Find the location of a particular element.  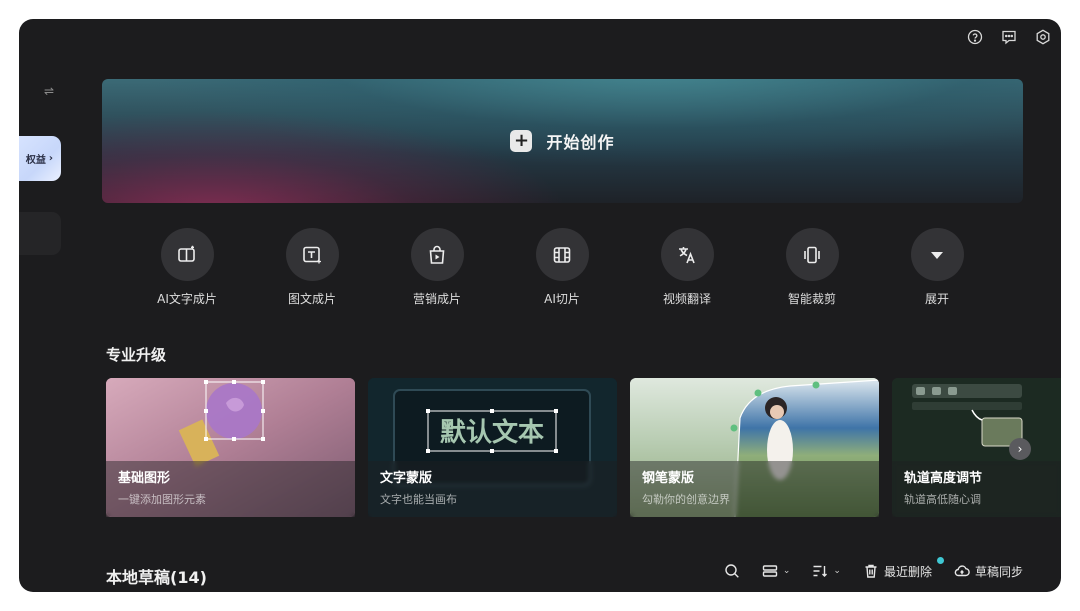

cloud-sync-icon is located at coordinates (962, 571).